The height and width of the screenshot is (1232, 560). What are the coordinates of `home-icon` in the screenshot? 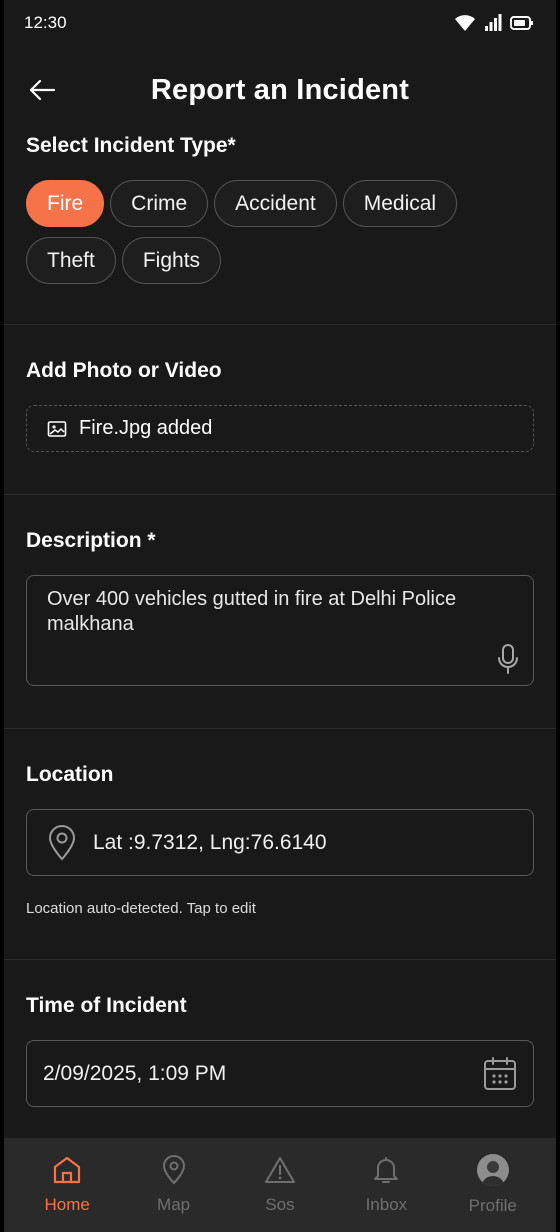 It's located at (67, 1170).